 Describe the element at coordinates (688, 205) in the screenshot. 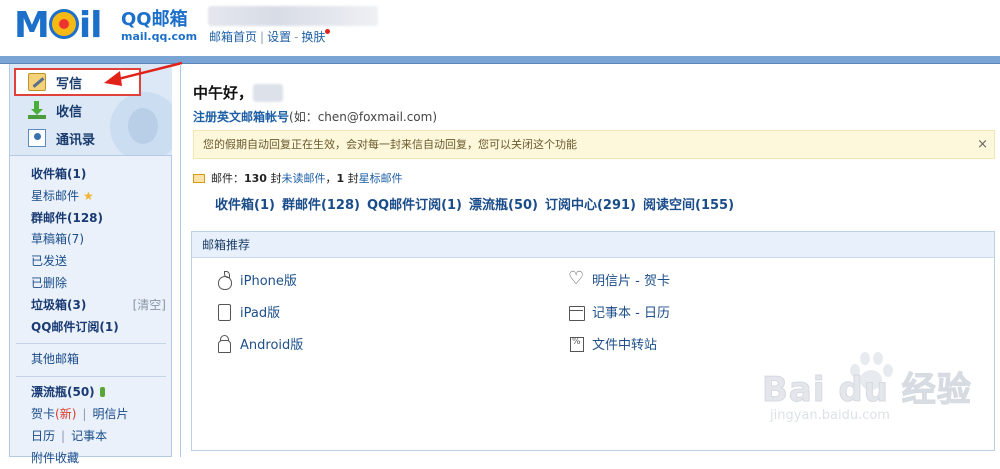

I see `quick-link-reading-space: 阅读空间(155)` at that location.